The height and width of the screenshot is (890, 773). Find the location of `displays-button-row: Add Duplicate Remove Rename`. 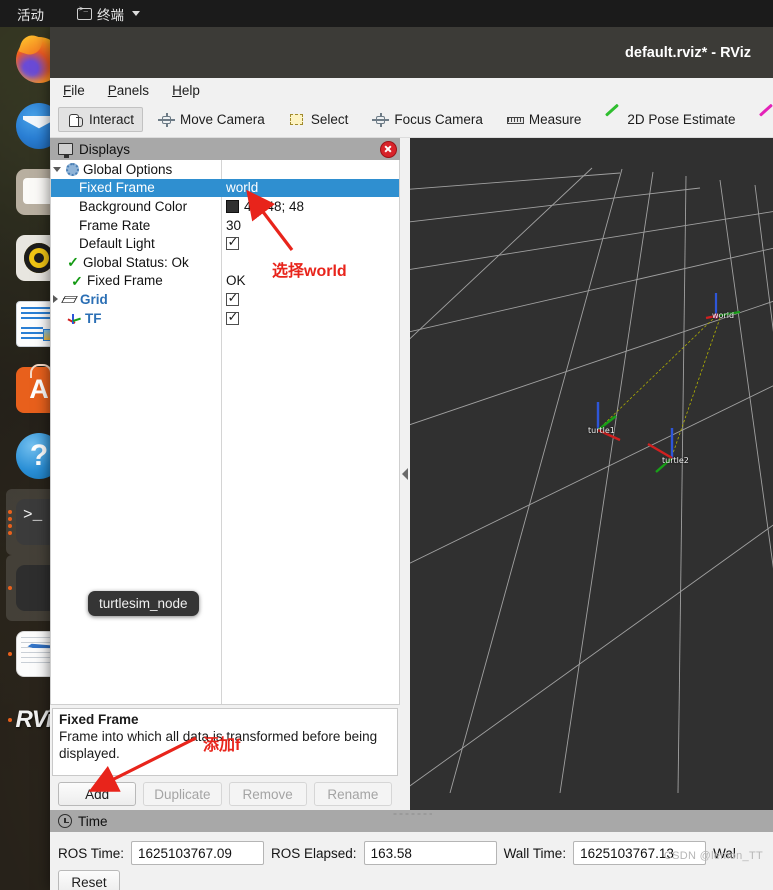

displays-button-row: Add Duplicate Remove Rename is located at coordinates (225, 793).